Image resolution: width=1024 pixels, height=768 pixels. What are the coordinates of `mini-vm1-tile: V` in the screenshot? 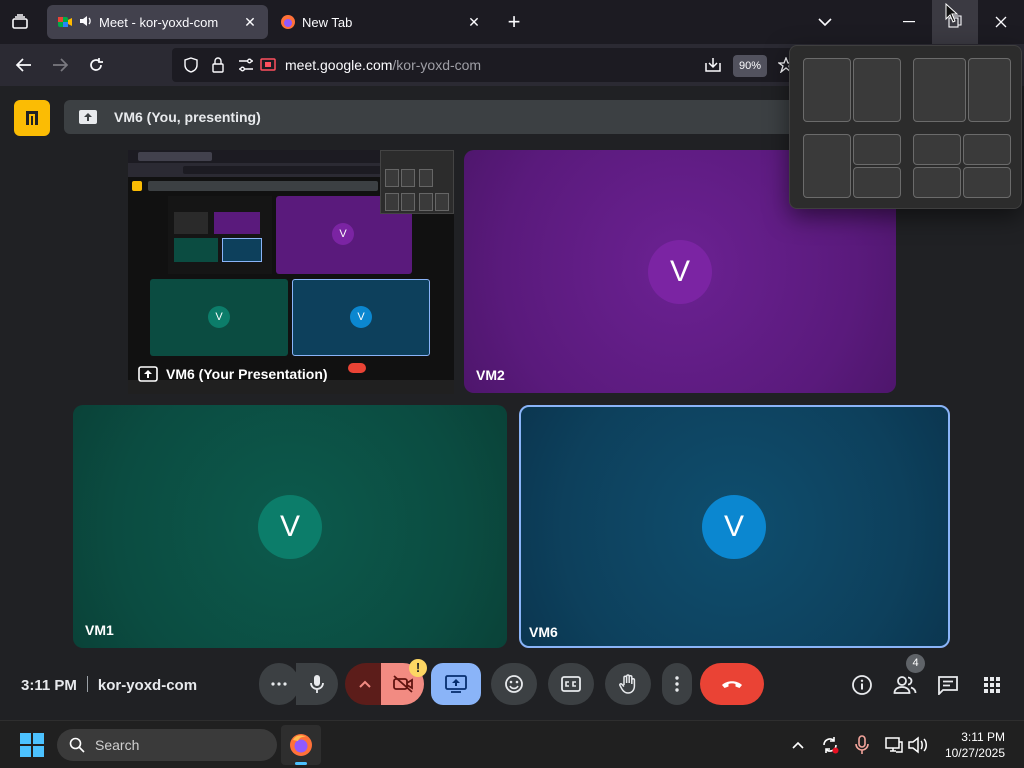 It's located at (219, 317).